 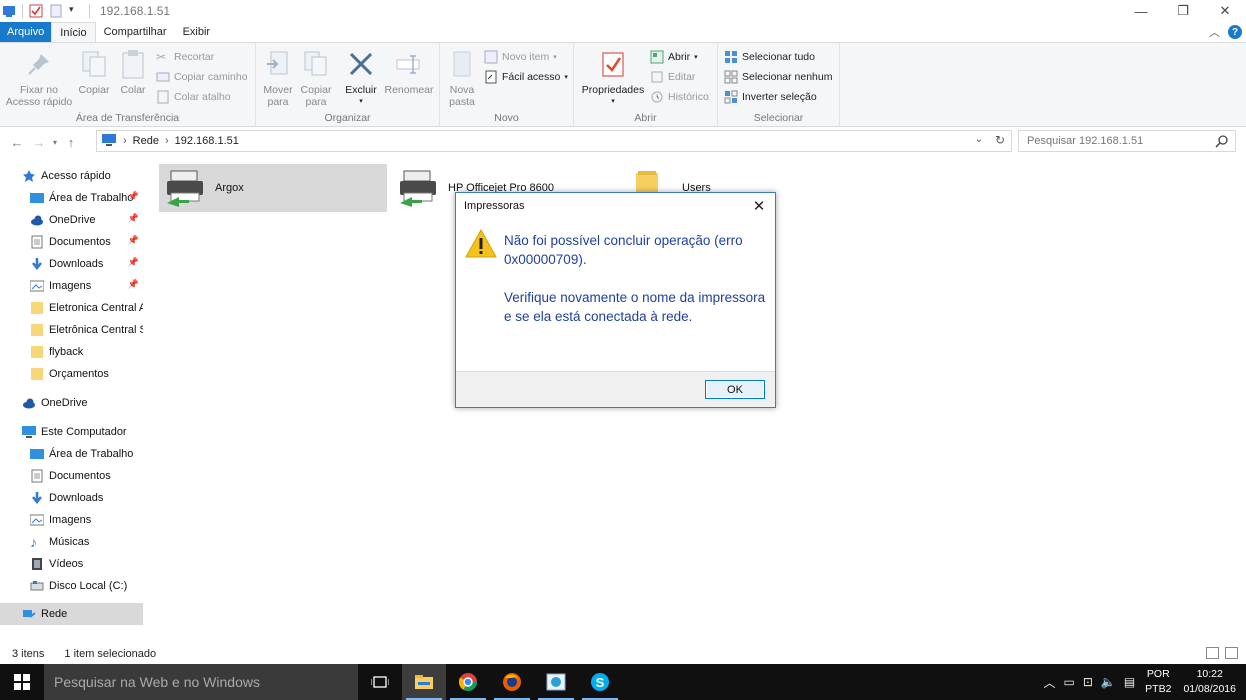 What do you see at coordinates (161, 57) in the screenshot?
I see `scissors-icon: ✂` at bounding box center [161, 57].